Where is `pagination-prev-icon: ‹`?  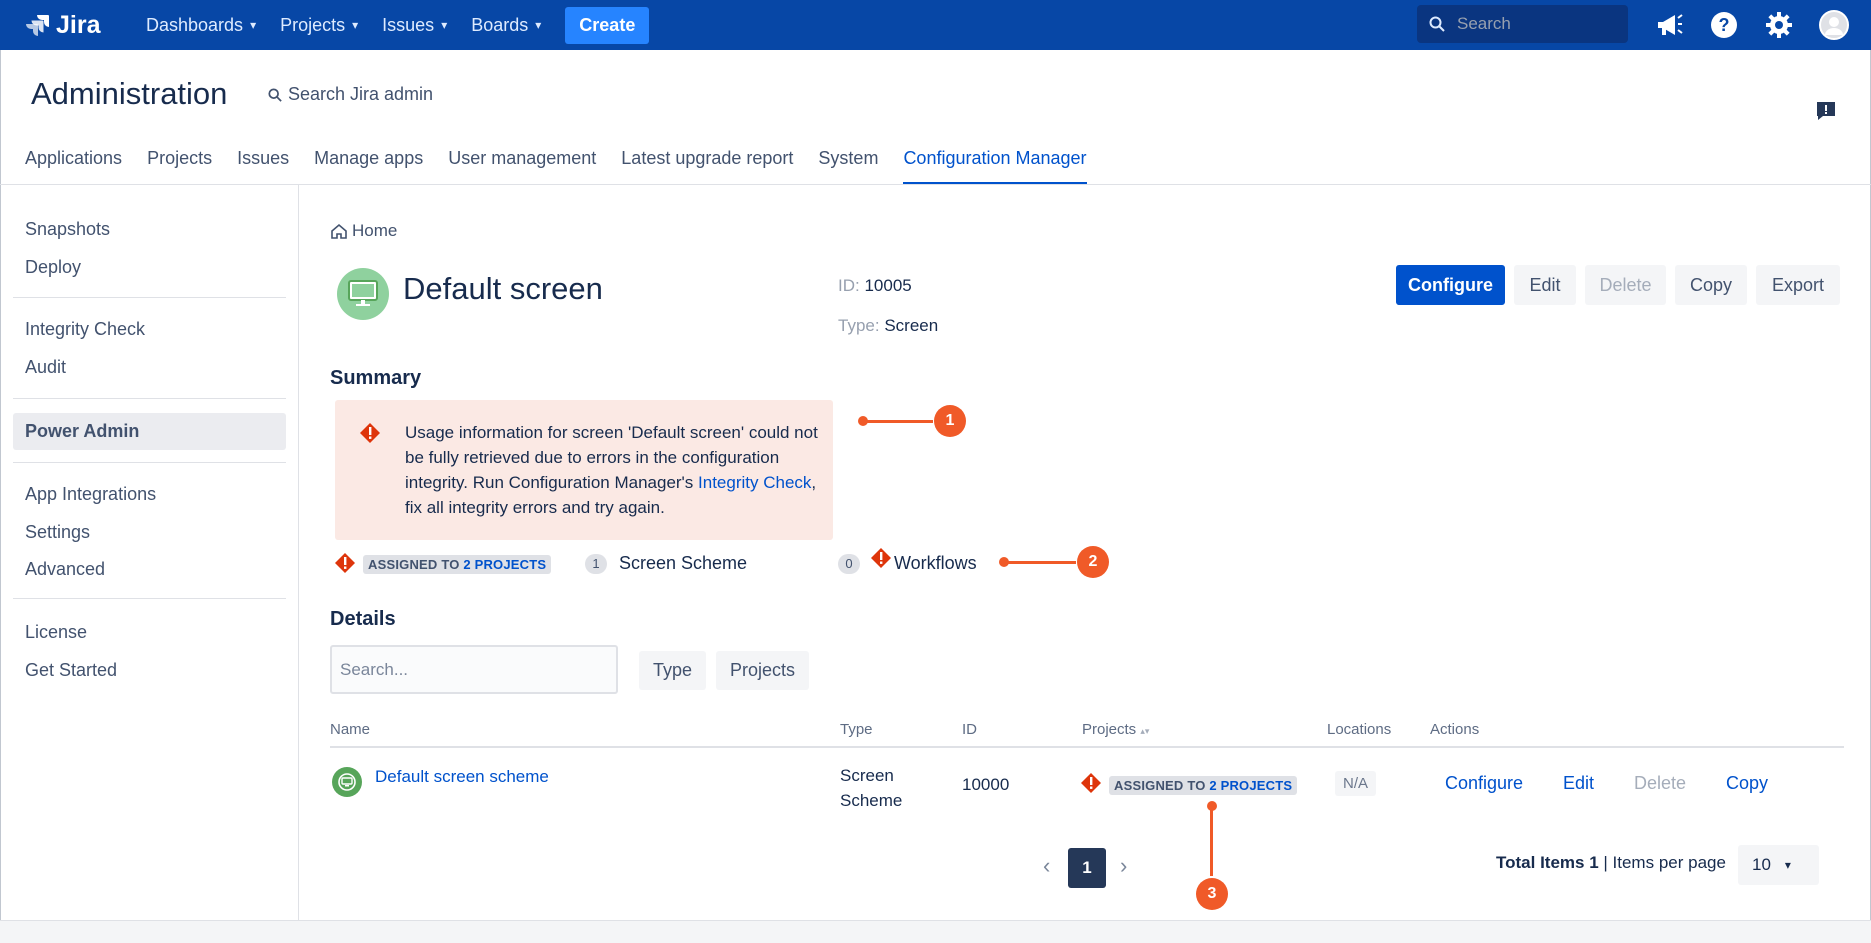
pagination-prev-icon: ‹ is located at coordinates (1046, 866).